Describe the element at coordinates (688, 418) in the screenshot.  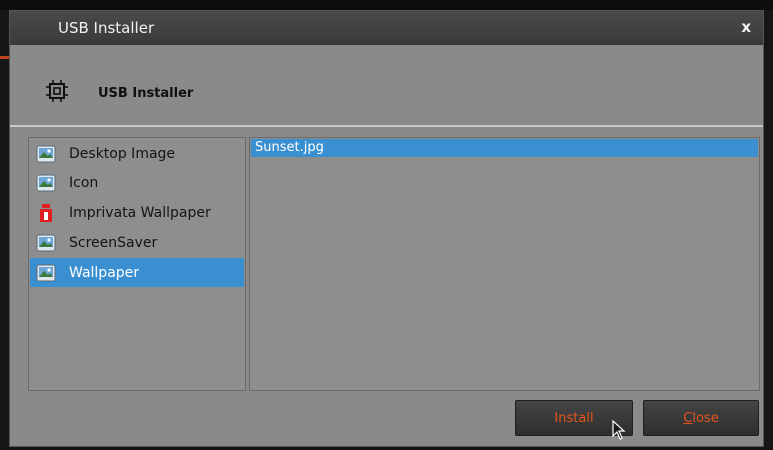
I see `close-button-mnemonic: C` at that location.